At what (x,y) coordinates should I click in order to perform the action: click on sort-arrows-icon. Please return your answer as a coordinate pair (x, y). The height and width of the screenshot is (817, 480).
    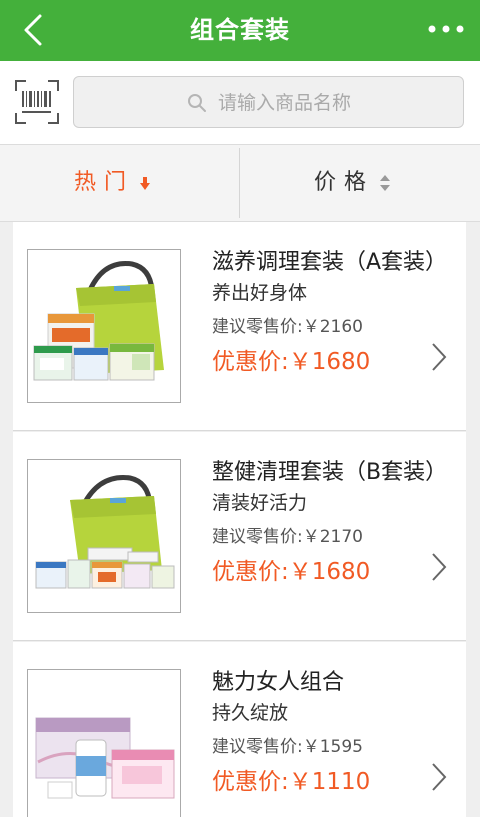
    Looking at the image, I should click on (385, 183).